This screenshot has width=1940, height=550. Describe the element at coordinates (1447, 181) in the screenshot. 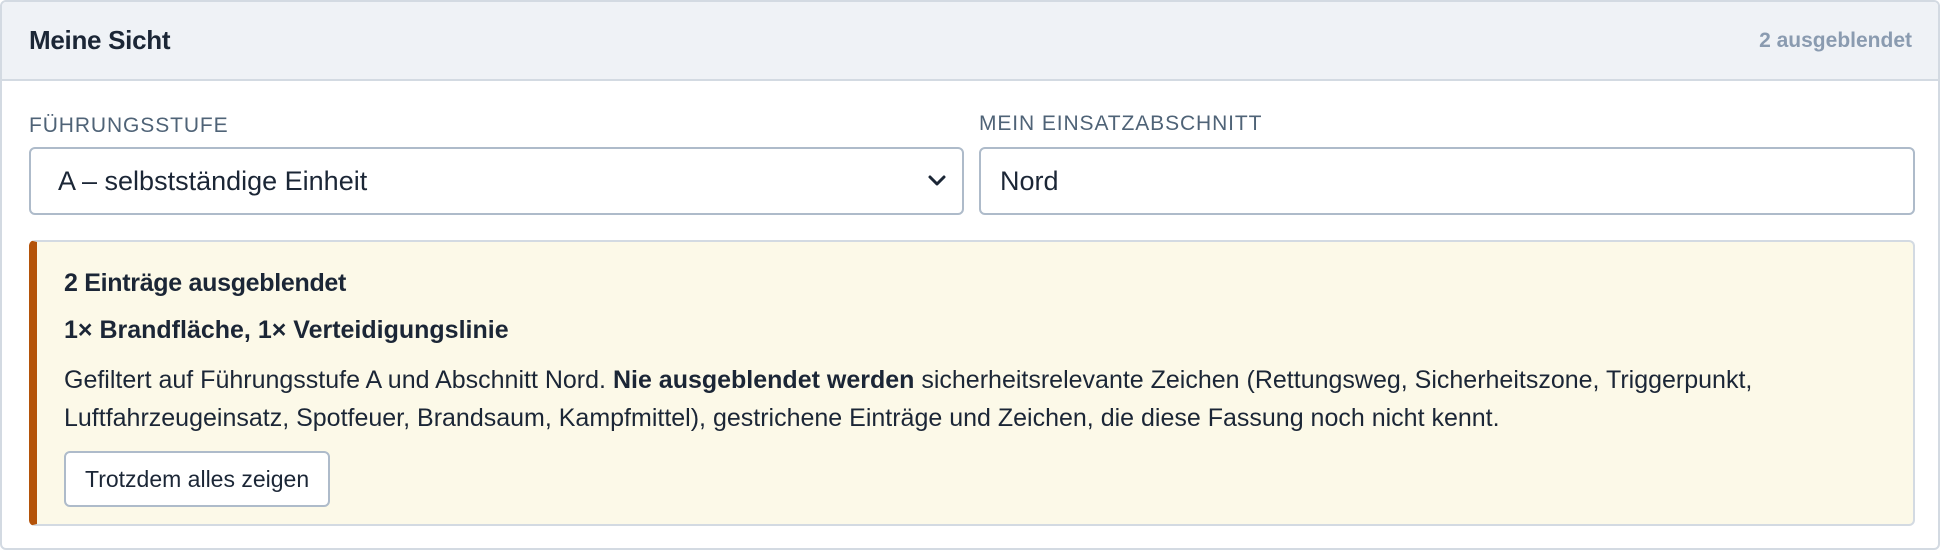

I see `sector-input: Nord` at that location.